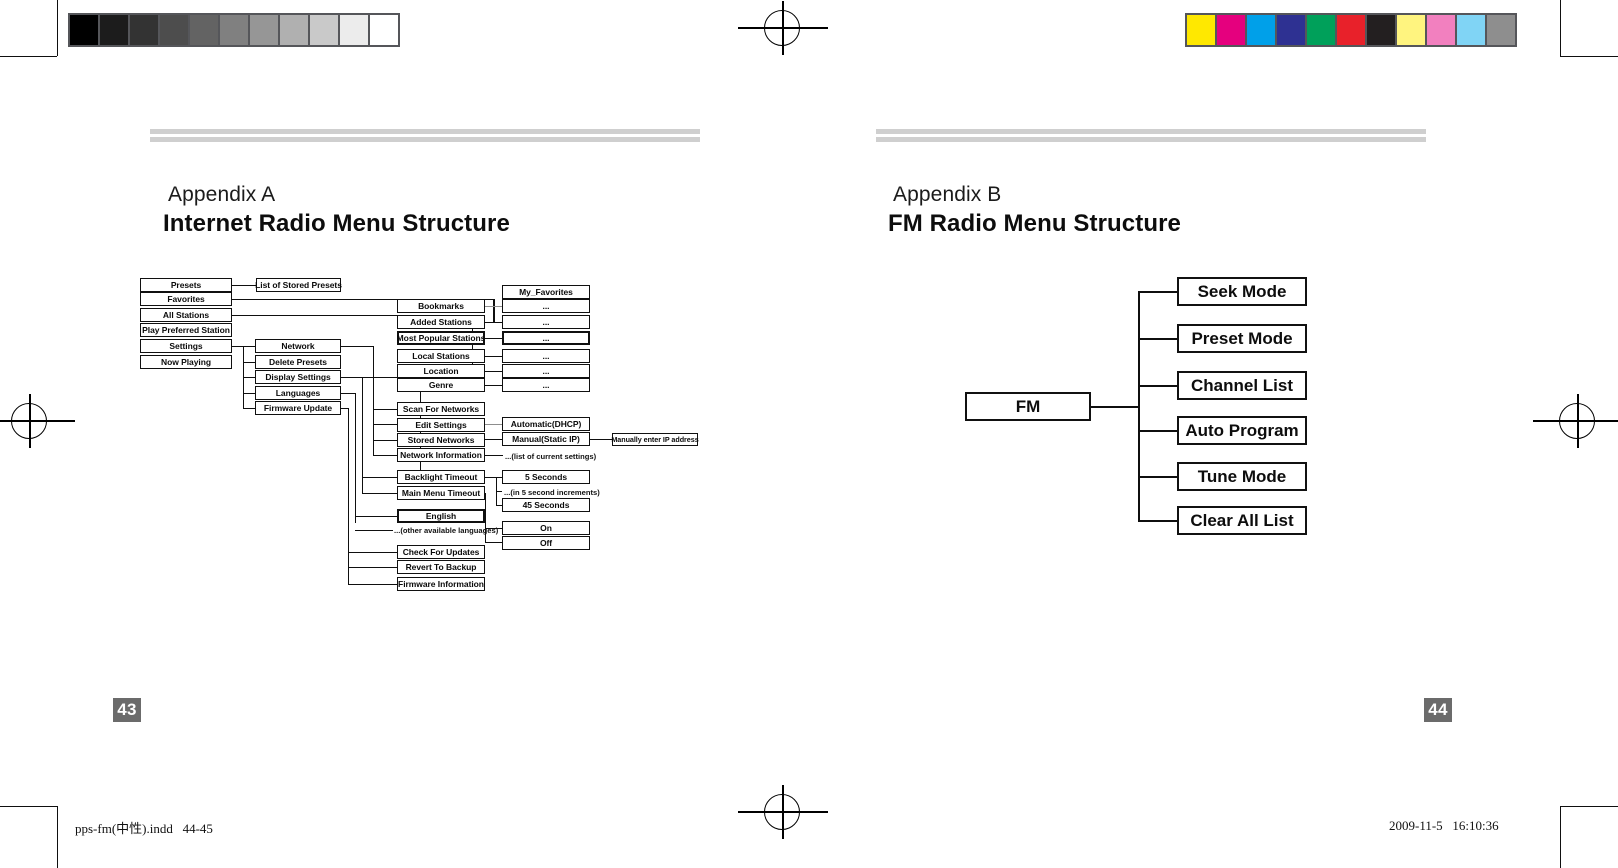 Image resolution: width=1618 pixels, height=868 pixels. I want to click on node-5-seconds: 5 Seconds, so click(546, 477).